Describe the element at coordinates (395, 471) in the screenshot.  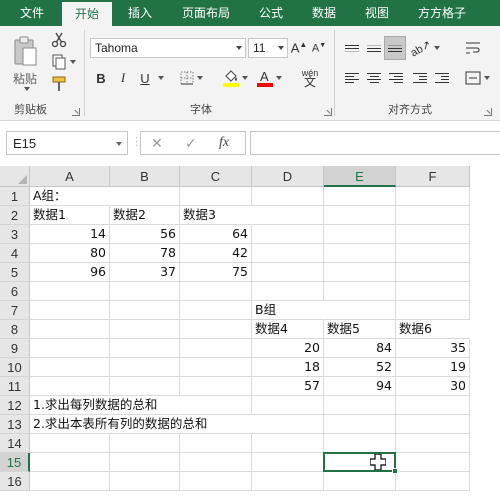
I see `fill-handle` at that location.